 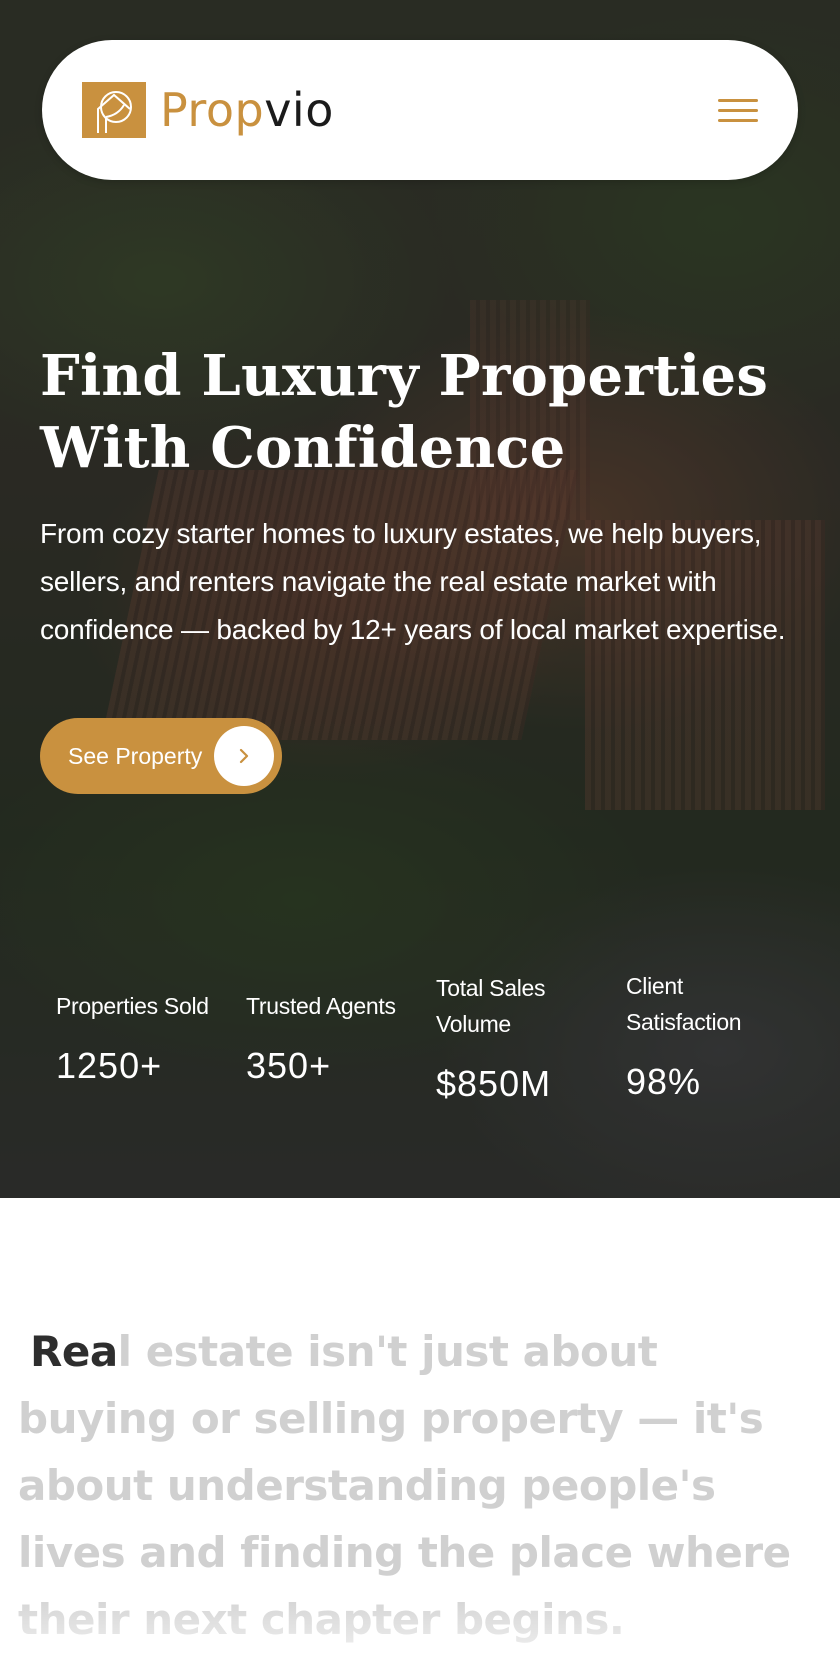 What do you see at coordinates (289, 1065) in the screenshot?
I see `stat-value: 350+` at bounding box center [289, 1065].